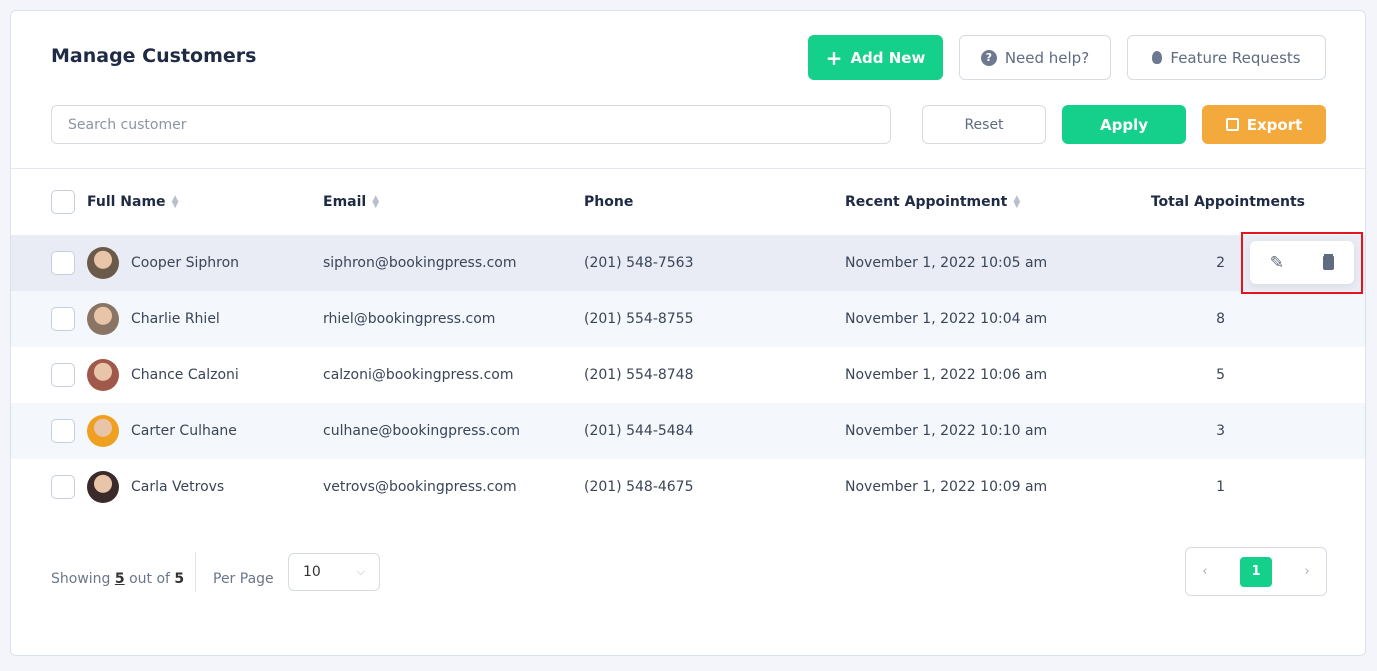 Image resolution: width=1377 pixels, height=671 pixels. What do you see at coordinates (639, 431) in the screenshot?
I see `customer-phone: (201) 544-5484` at bounding box center [639, 431].